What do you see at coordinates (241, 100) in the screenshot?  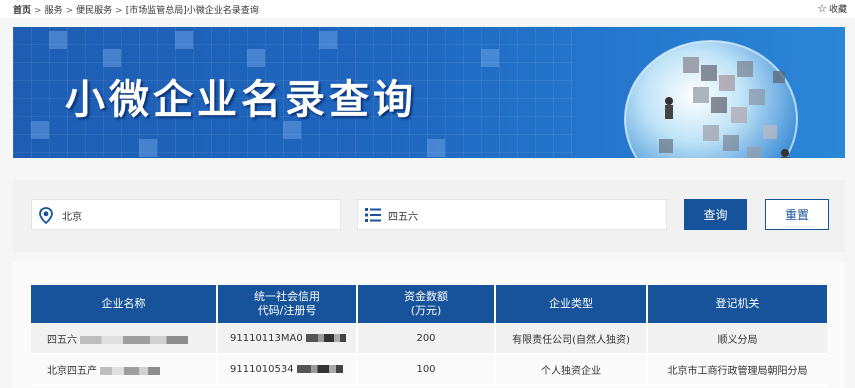 I see `banner-title: 小微企业名录查询` at bounding box center [241, 100].